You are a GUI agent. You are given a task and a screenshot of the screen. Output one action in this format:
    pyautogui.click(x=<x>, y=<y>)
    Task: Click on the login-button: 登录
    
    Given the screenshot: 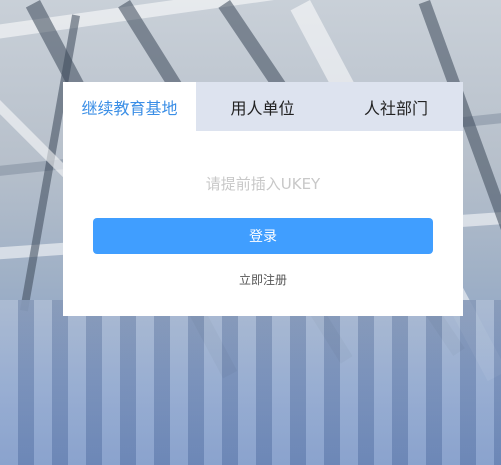 What is the action you would take?
    pyautogui.click(x=263, y=236)
    